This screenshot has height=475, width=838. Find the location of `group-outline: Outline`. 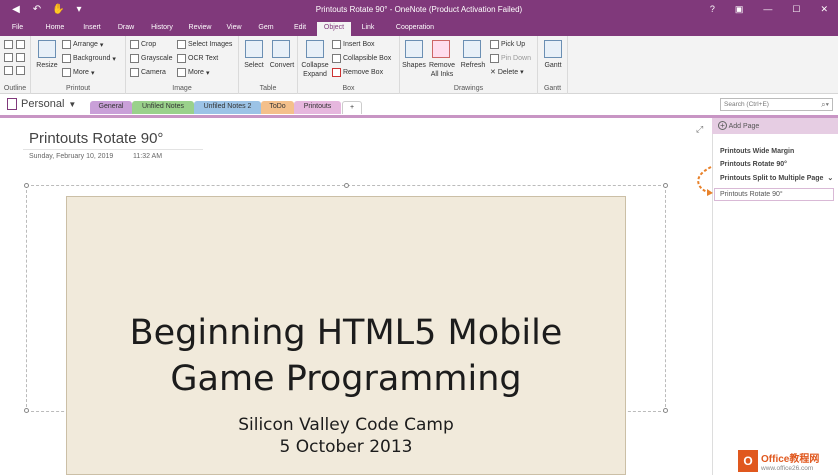

group-outline: Outline is located at coordinates (15, 65).